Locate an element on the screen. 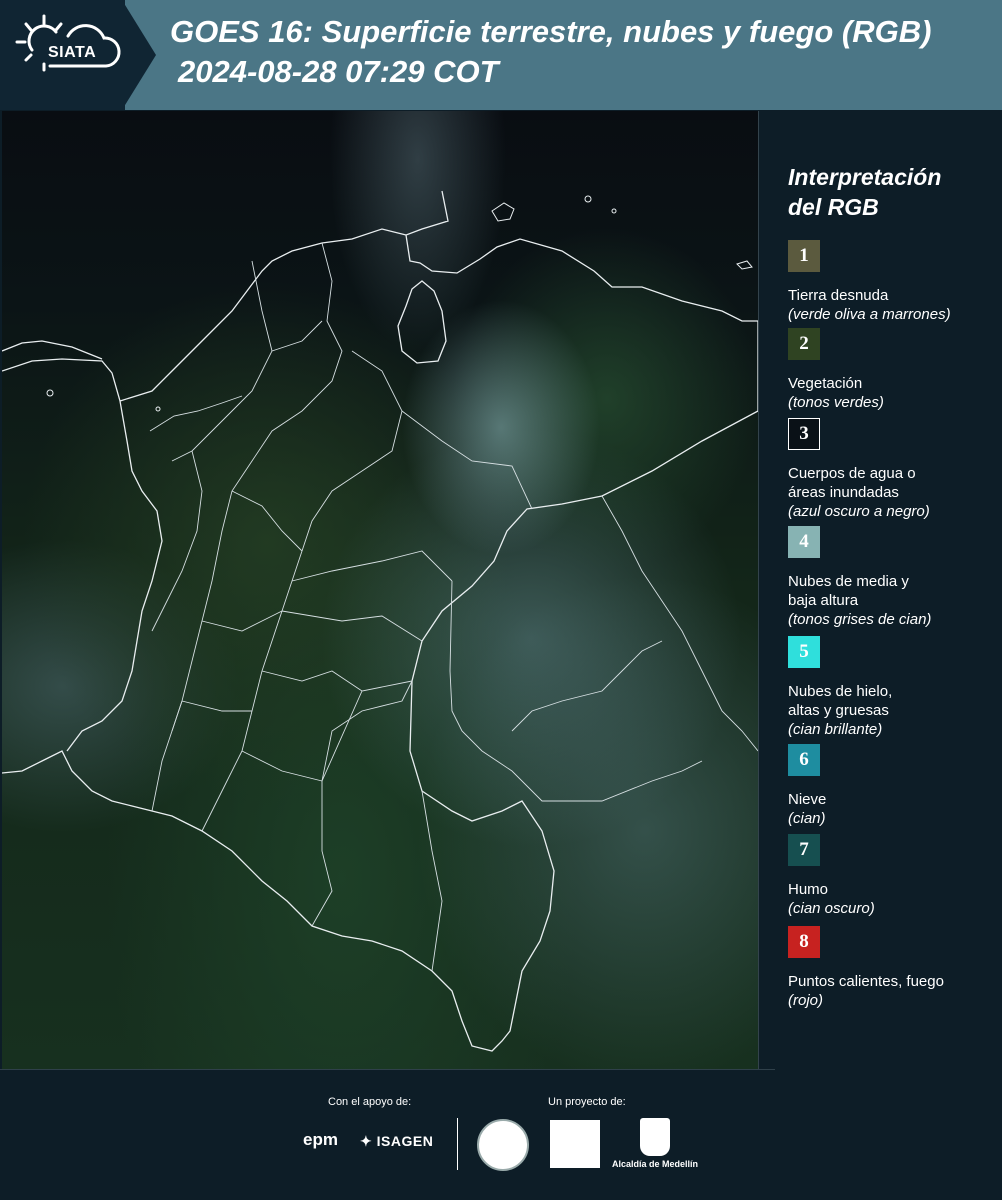 This screenshot has width=1002, height=1200. map-divider is located at coordinates (758, 590).